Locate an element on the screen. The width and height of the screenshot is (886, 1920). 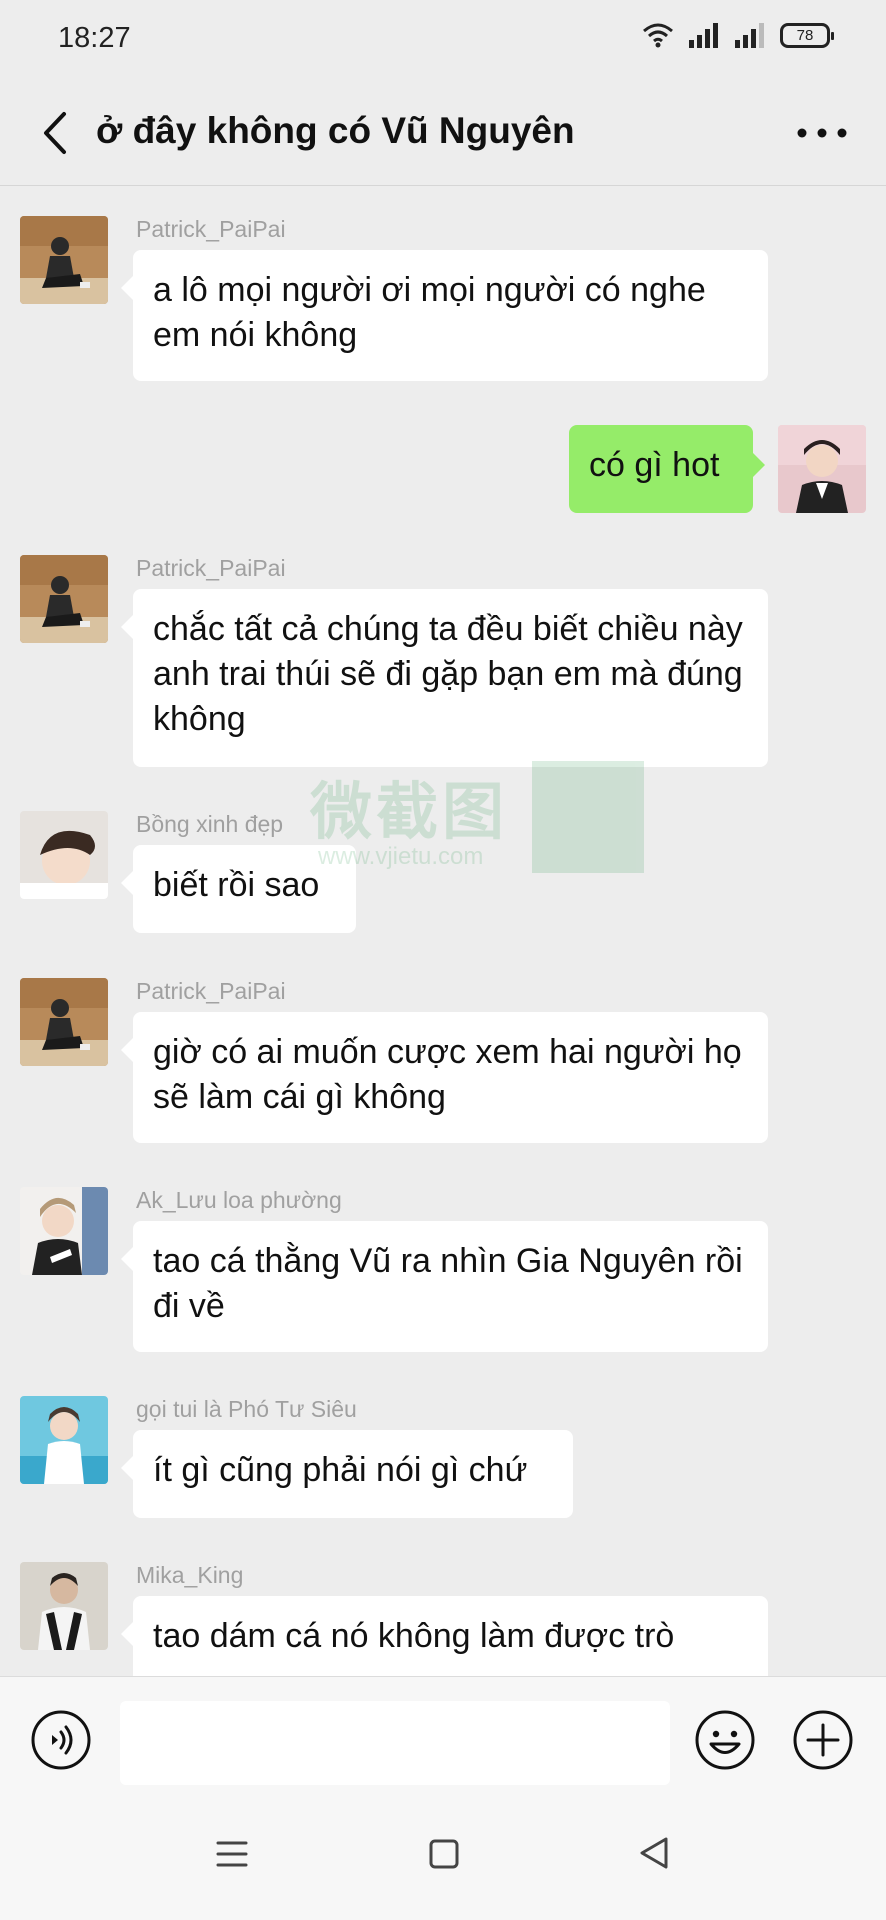
input-bar is located at coordinates (443, 1738).